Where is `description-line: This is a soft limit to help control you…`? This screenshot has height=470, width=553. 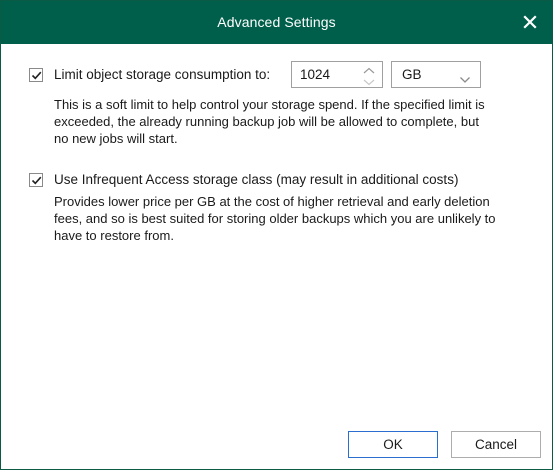
description-line: This is a soft limit to help control you… is located at coordinates (269, 104).